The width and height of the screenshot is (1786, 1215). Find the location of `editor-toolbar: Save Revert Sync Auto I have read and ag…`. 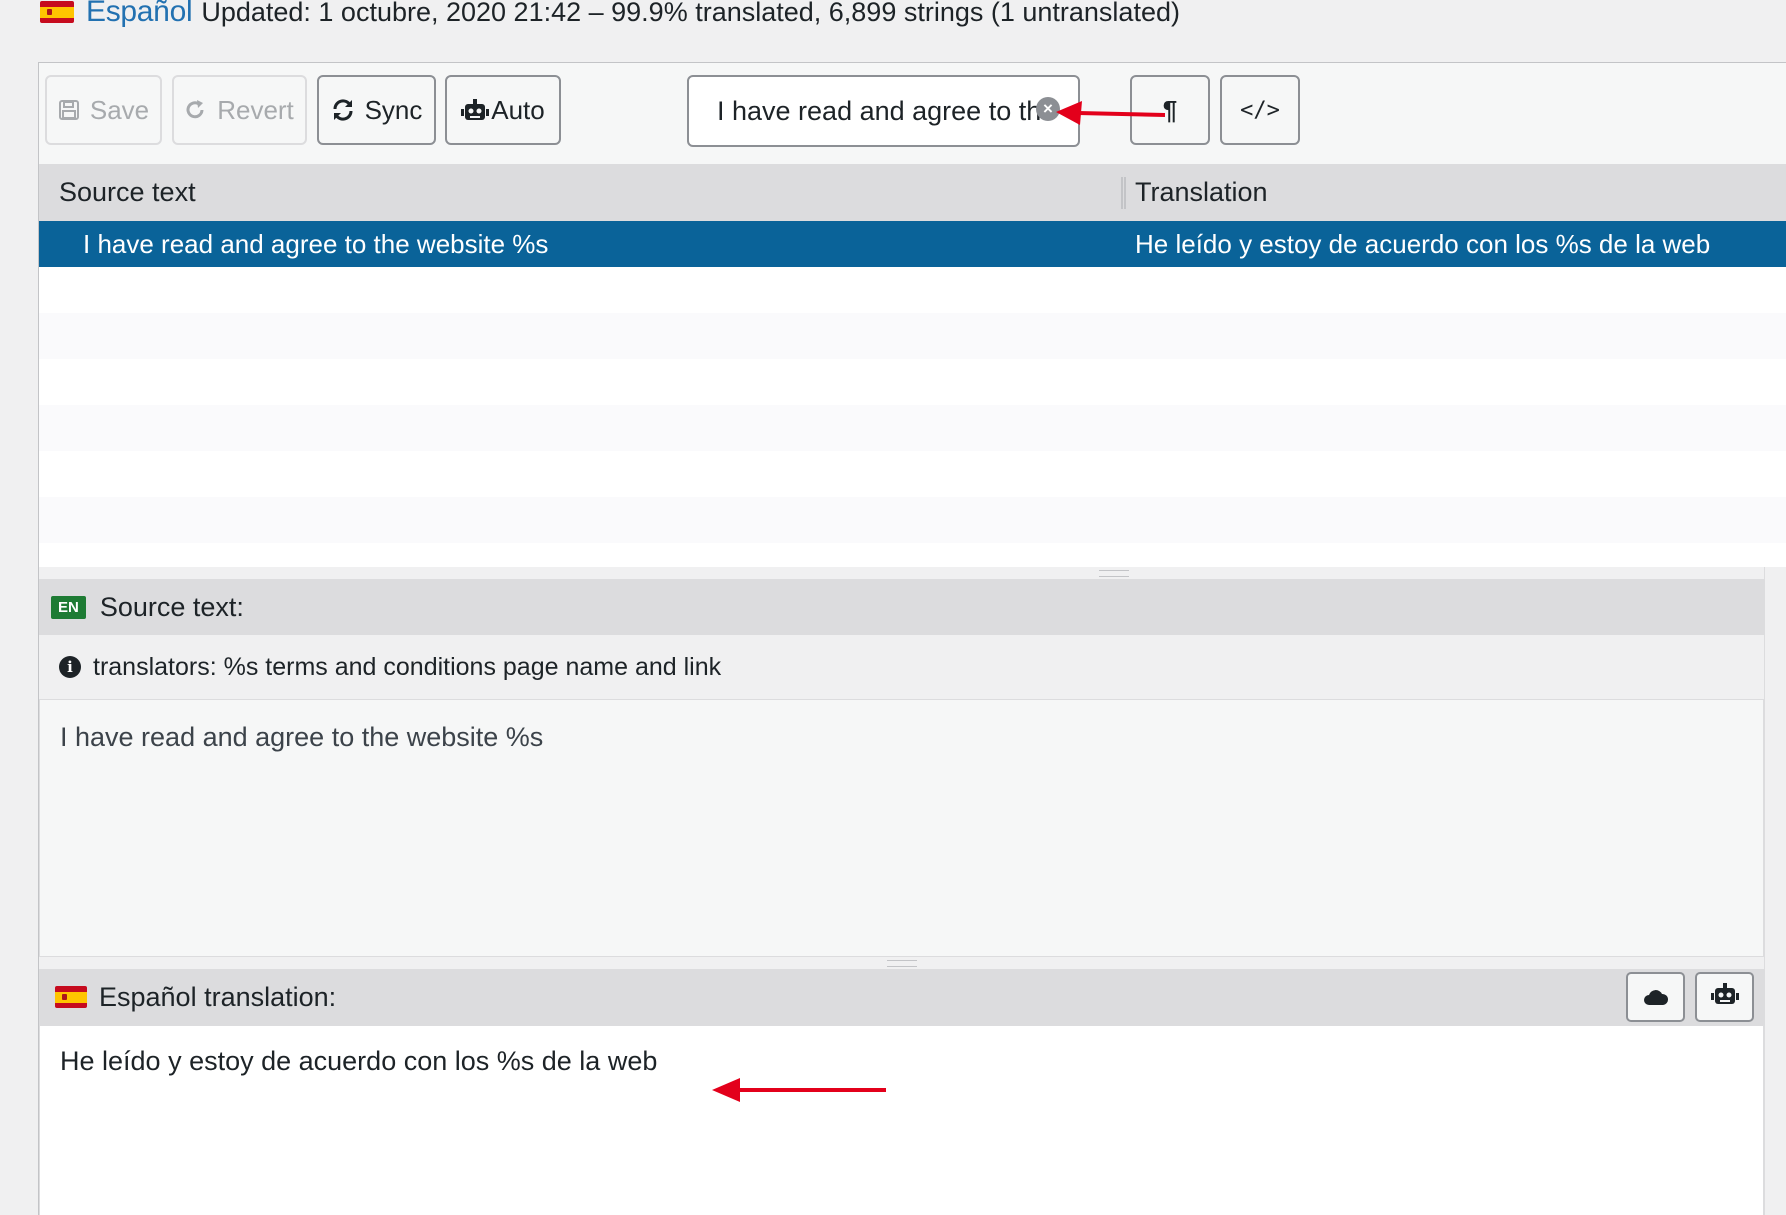

editor-toolbar: Save Revert Sync Auto I have read and ag… is located at coordinates (912, 114).